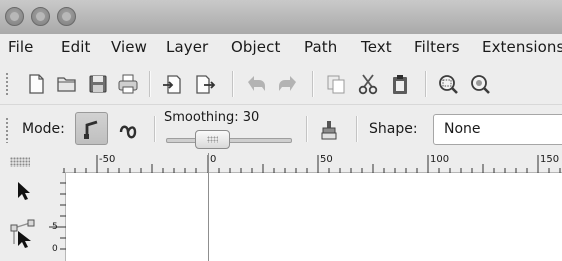 The width and height of the screenshot is (562, 261). I want to click on close-window-button, so click(14, 16).